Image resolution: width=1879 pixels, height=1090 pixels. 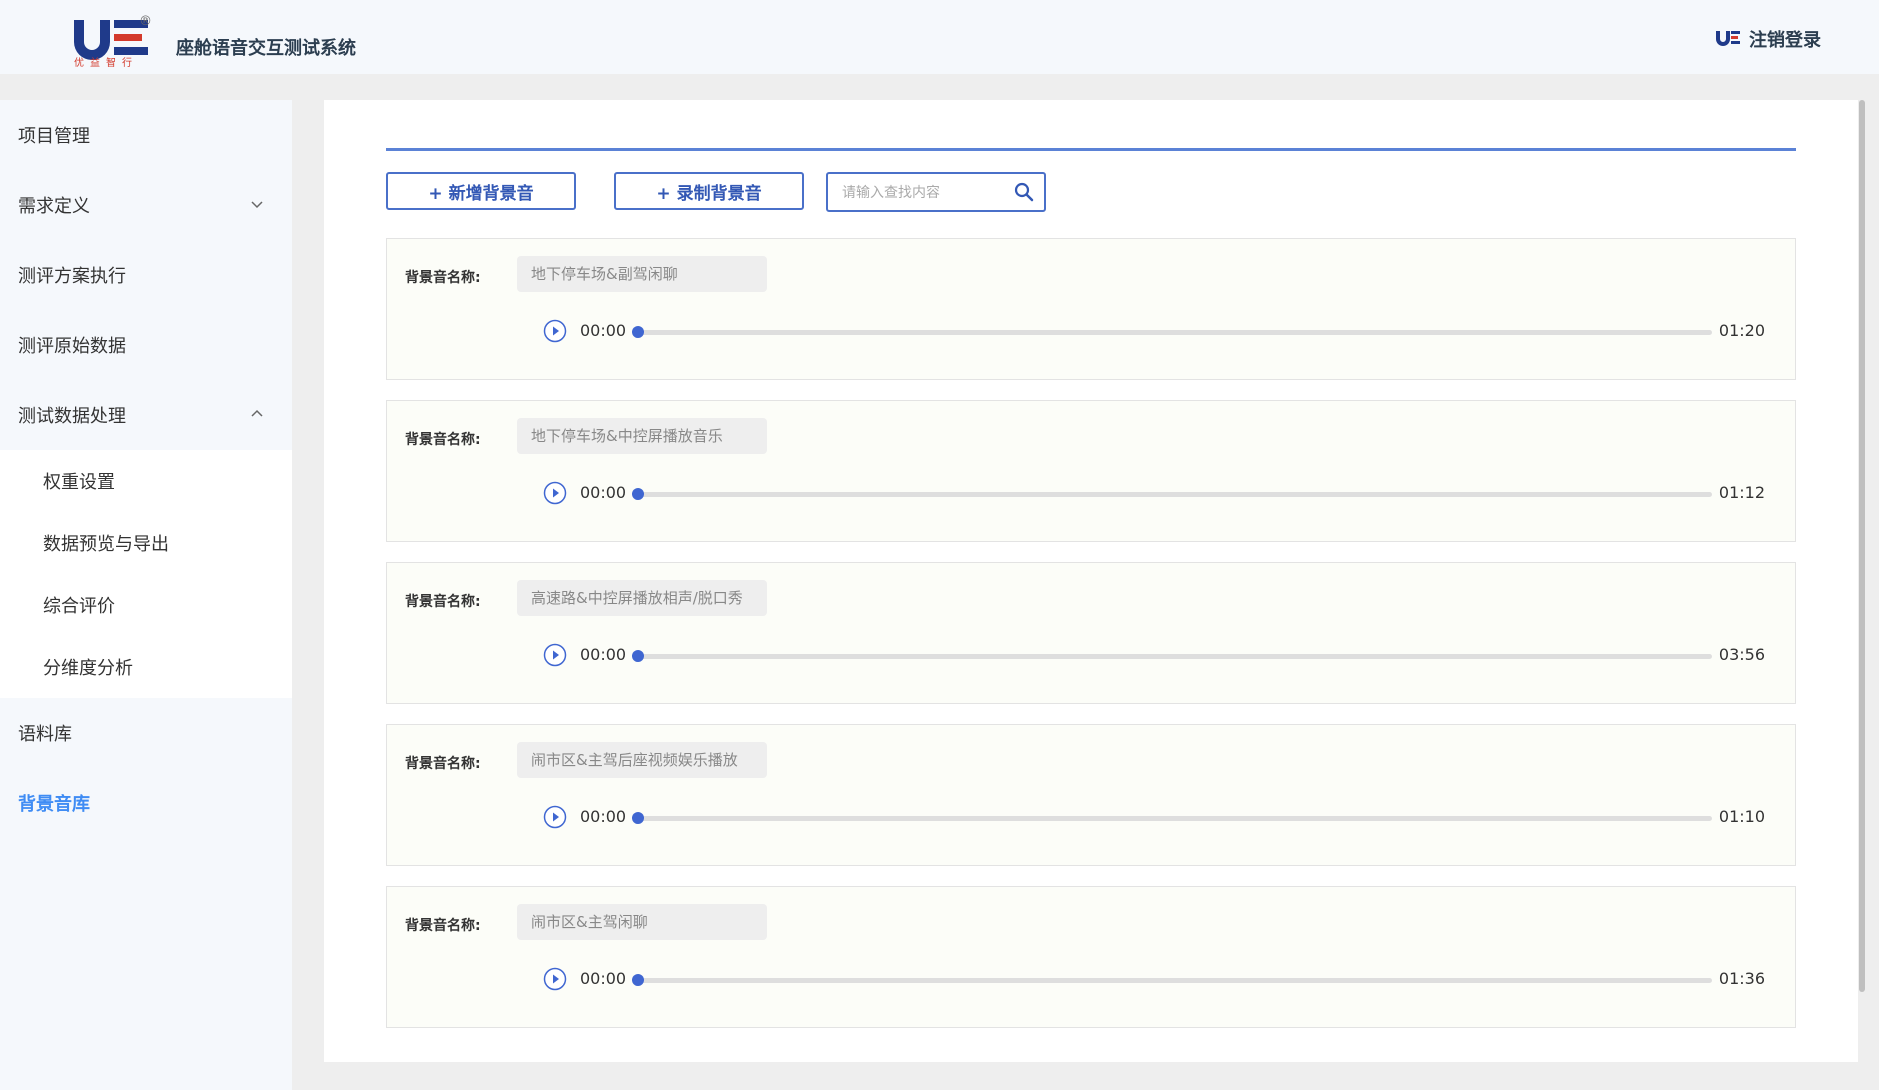 I want to click on brand-subtitle: 优益智行, so click(x=106, y=63).